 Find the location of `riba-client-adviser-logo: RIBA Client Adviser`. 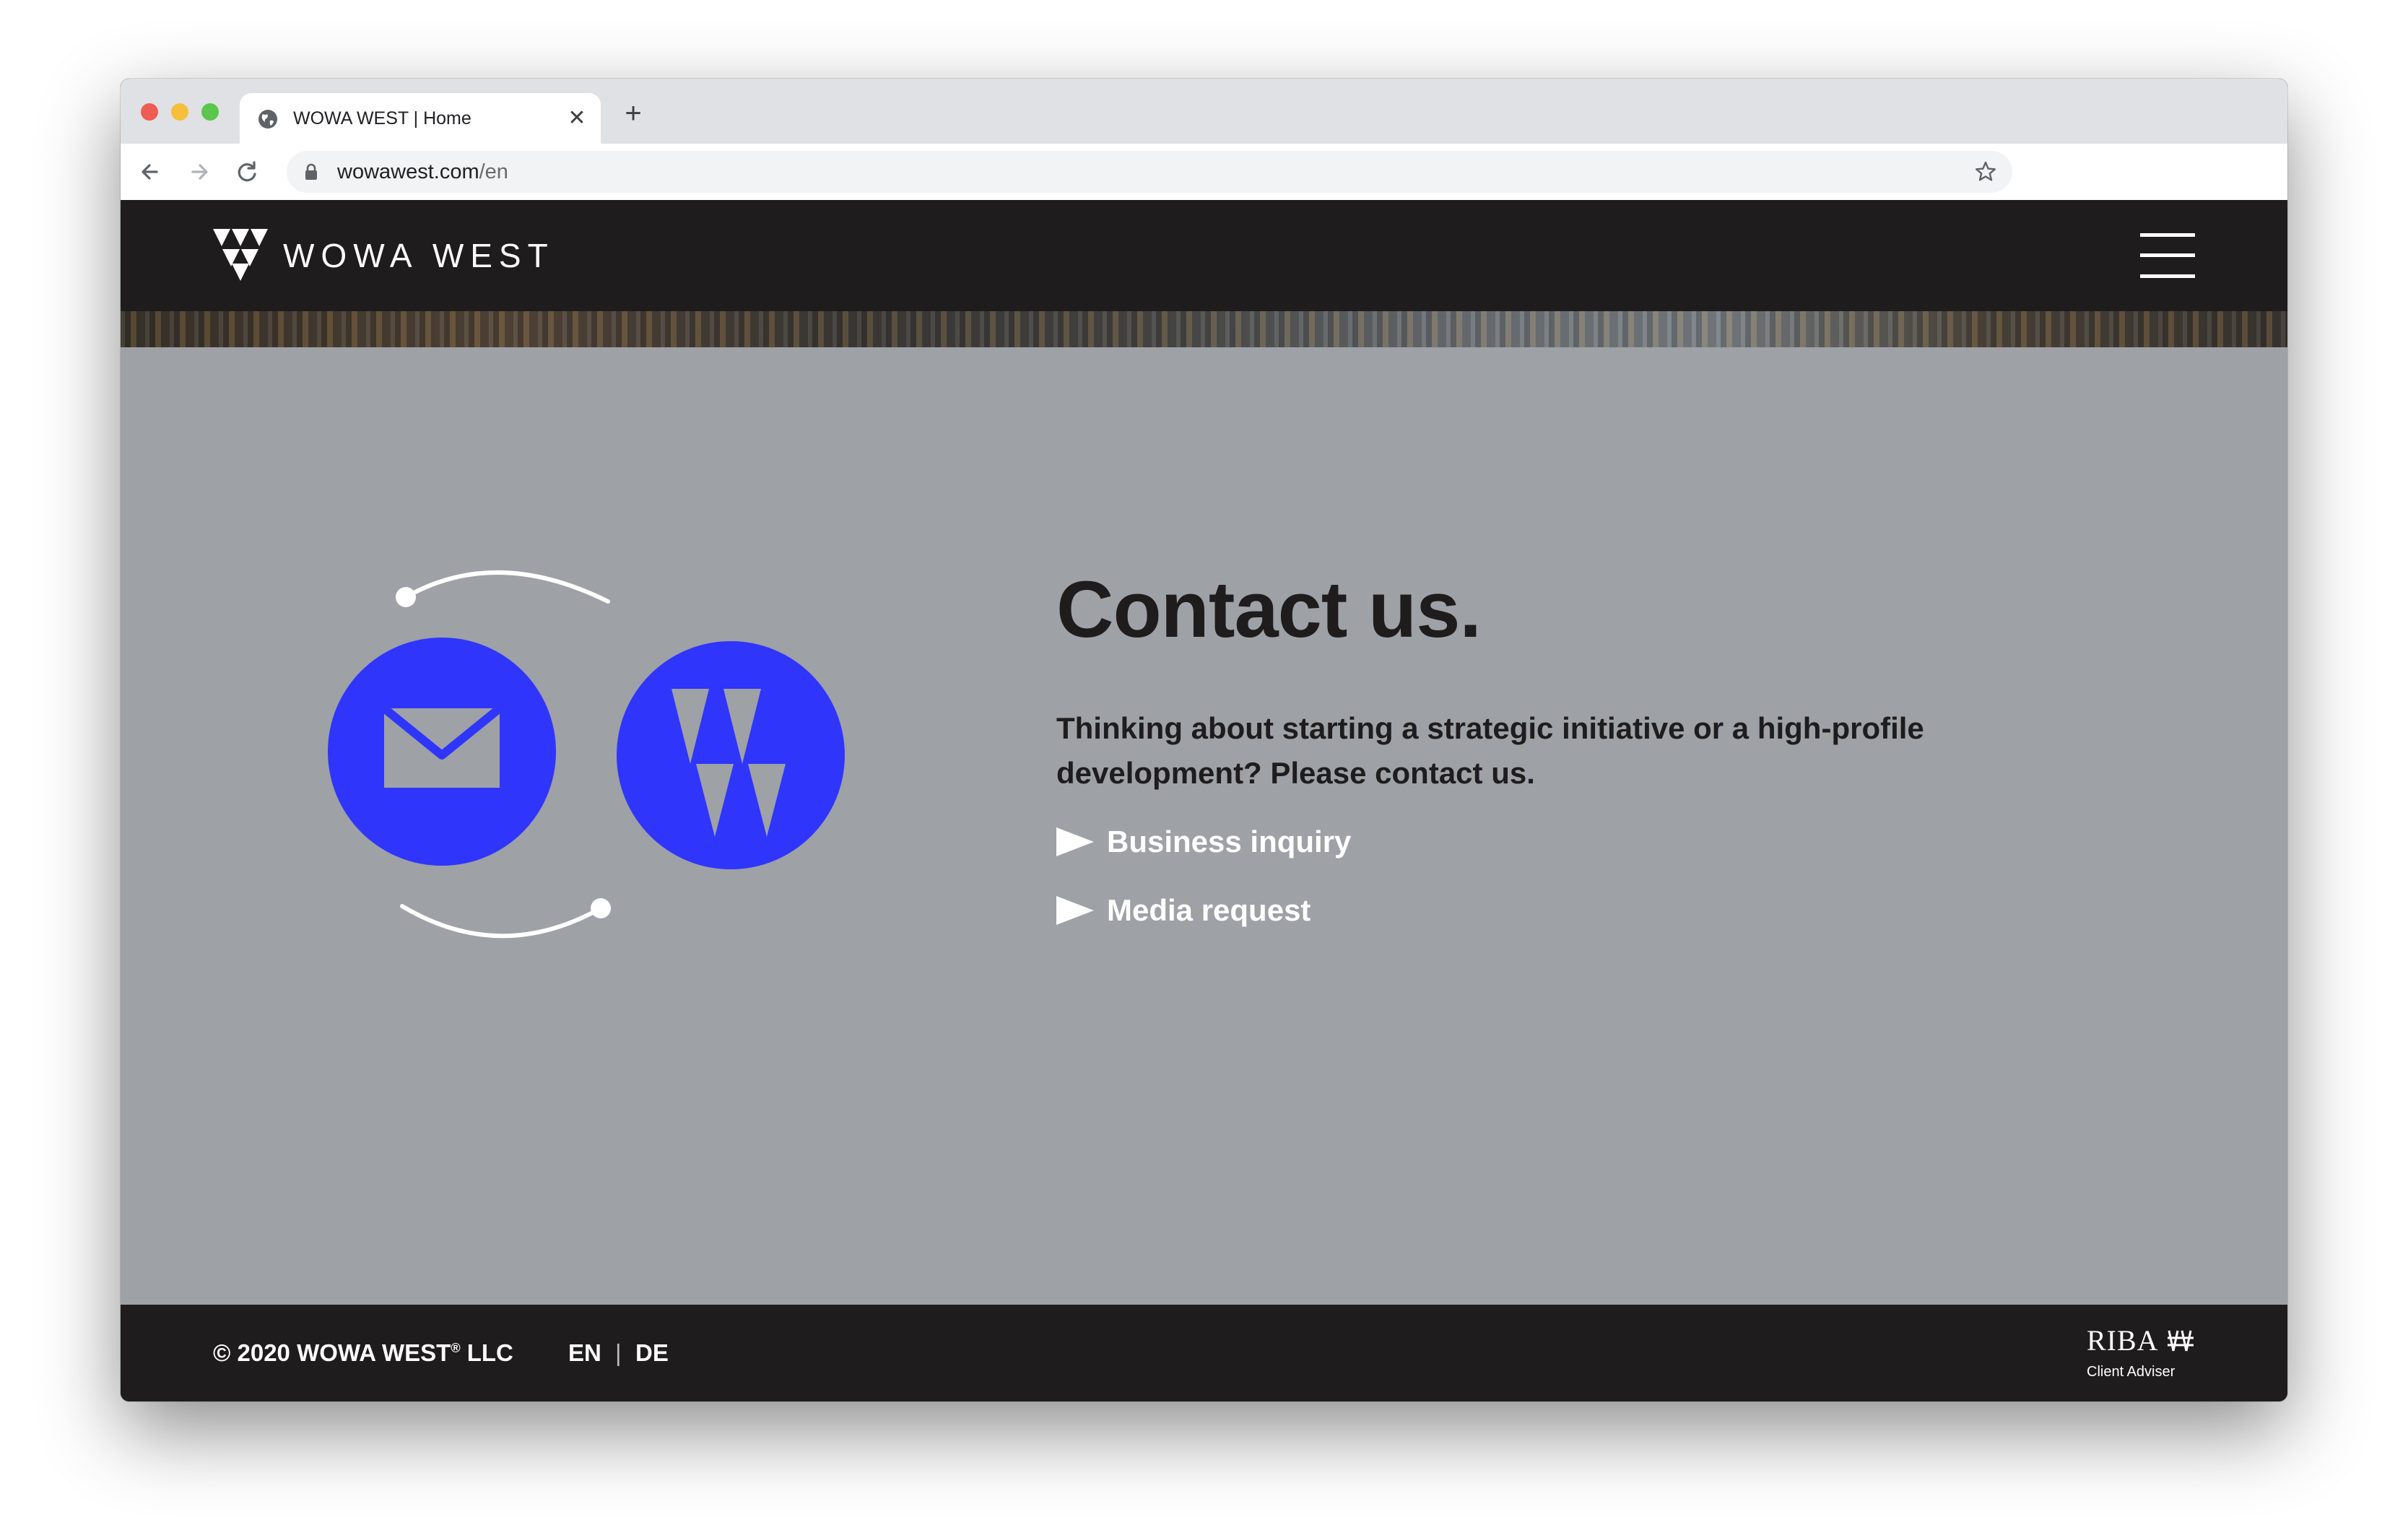

riba-client-adviser-logo: RIBA Client Adviser is located at coordinates (2141, 1354).